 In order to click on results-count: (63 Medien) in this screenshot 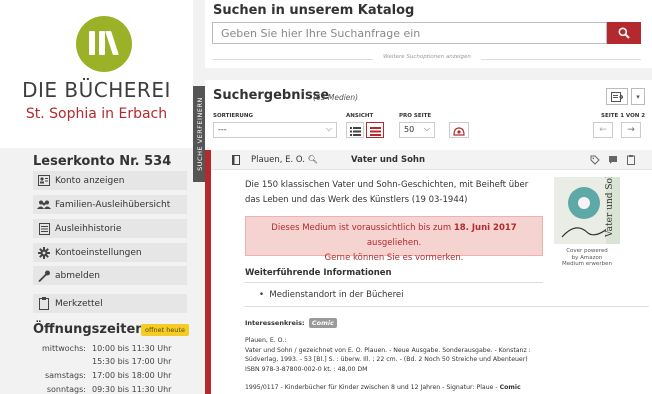, I will do `click(336, 97)`.